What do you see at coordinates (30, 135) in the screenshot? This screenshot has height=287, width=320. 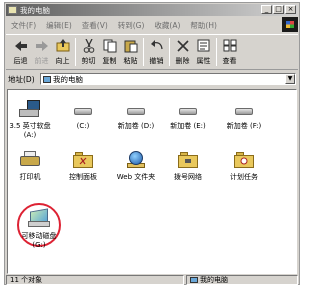 I see `drive-sublabel: (A:)` at bounding box center [30, 135].